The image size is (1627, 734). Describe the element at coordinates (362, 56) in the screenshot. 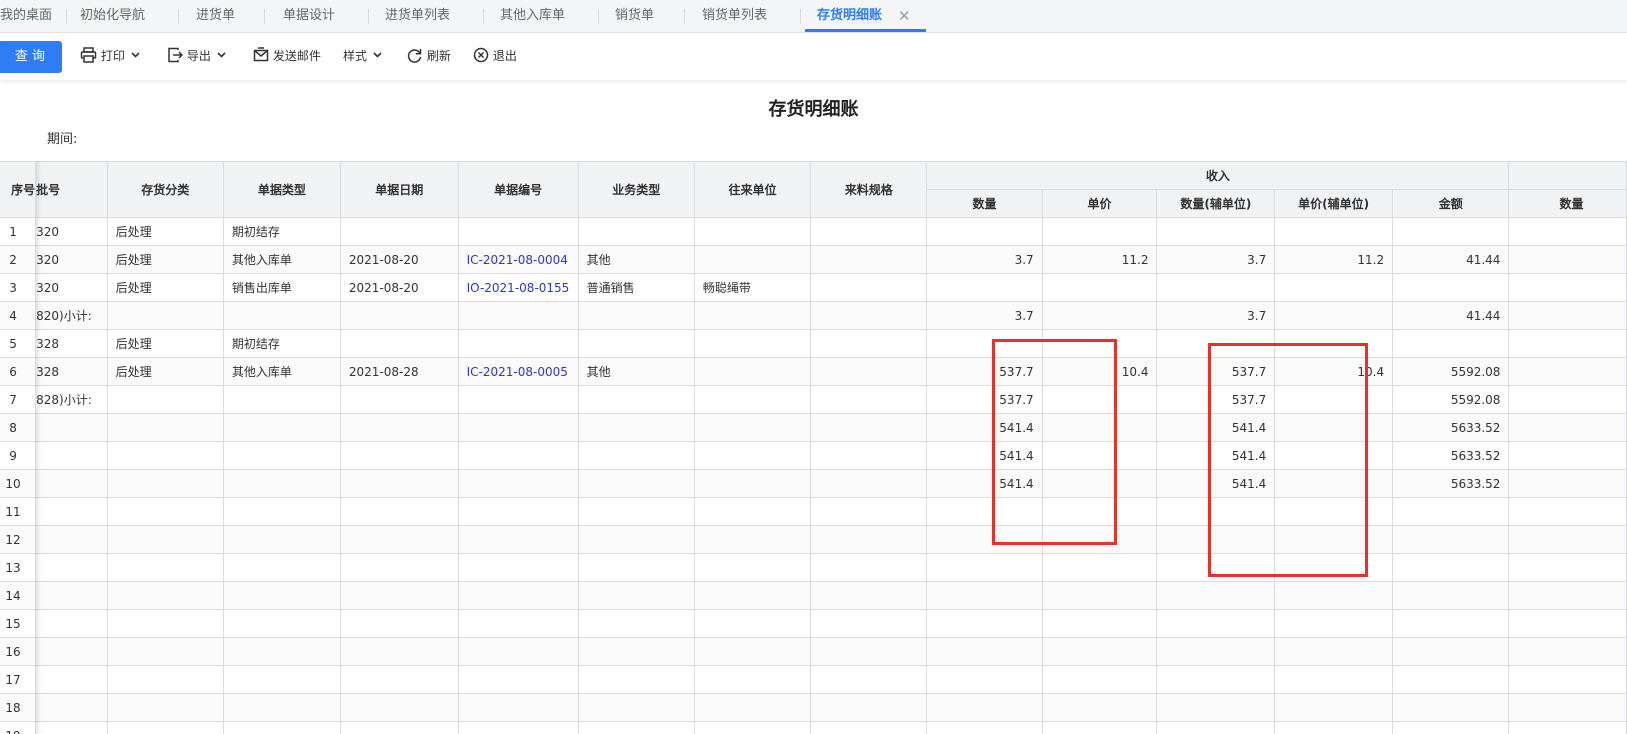

I see `style-dropdown: 样式` at that location.